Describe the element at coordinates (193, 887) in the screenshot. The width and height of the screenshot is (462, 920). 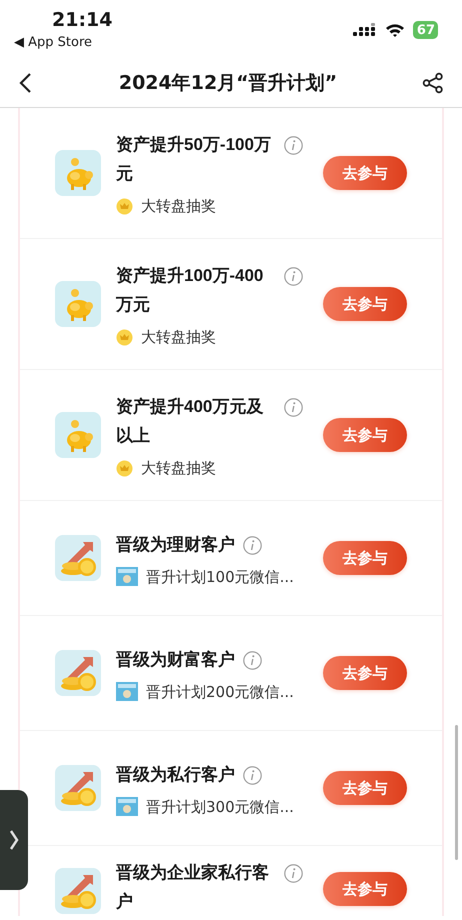
I see `task-title: 晋级为企业家私行客户` at that location.